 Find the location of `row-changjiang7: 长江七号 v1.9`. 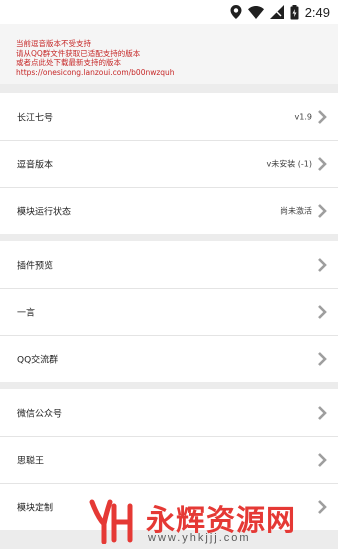

row-changjiang7: 长江七号 v1.9 is located at coordinates (169, 116).